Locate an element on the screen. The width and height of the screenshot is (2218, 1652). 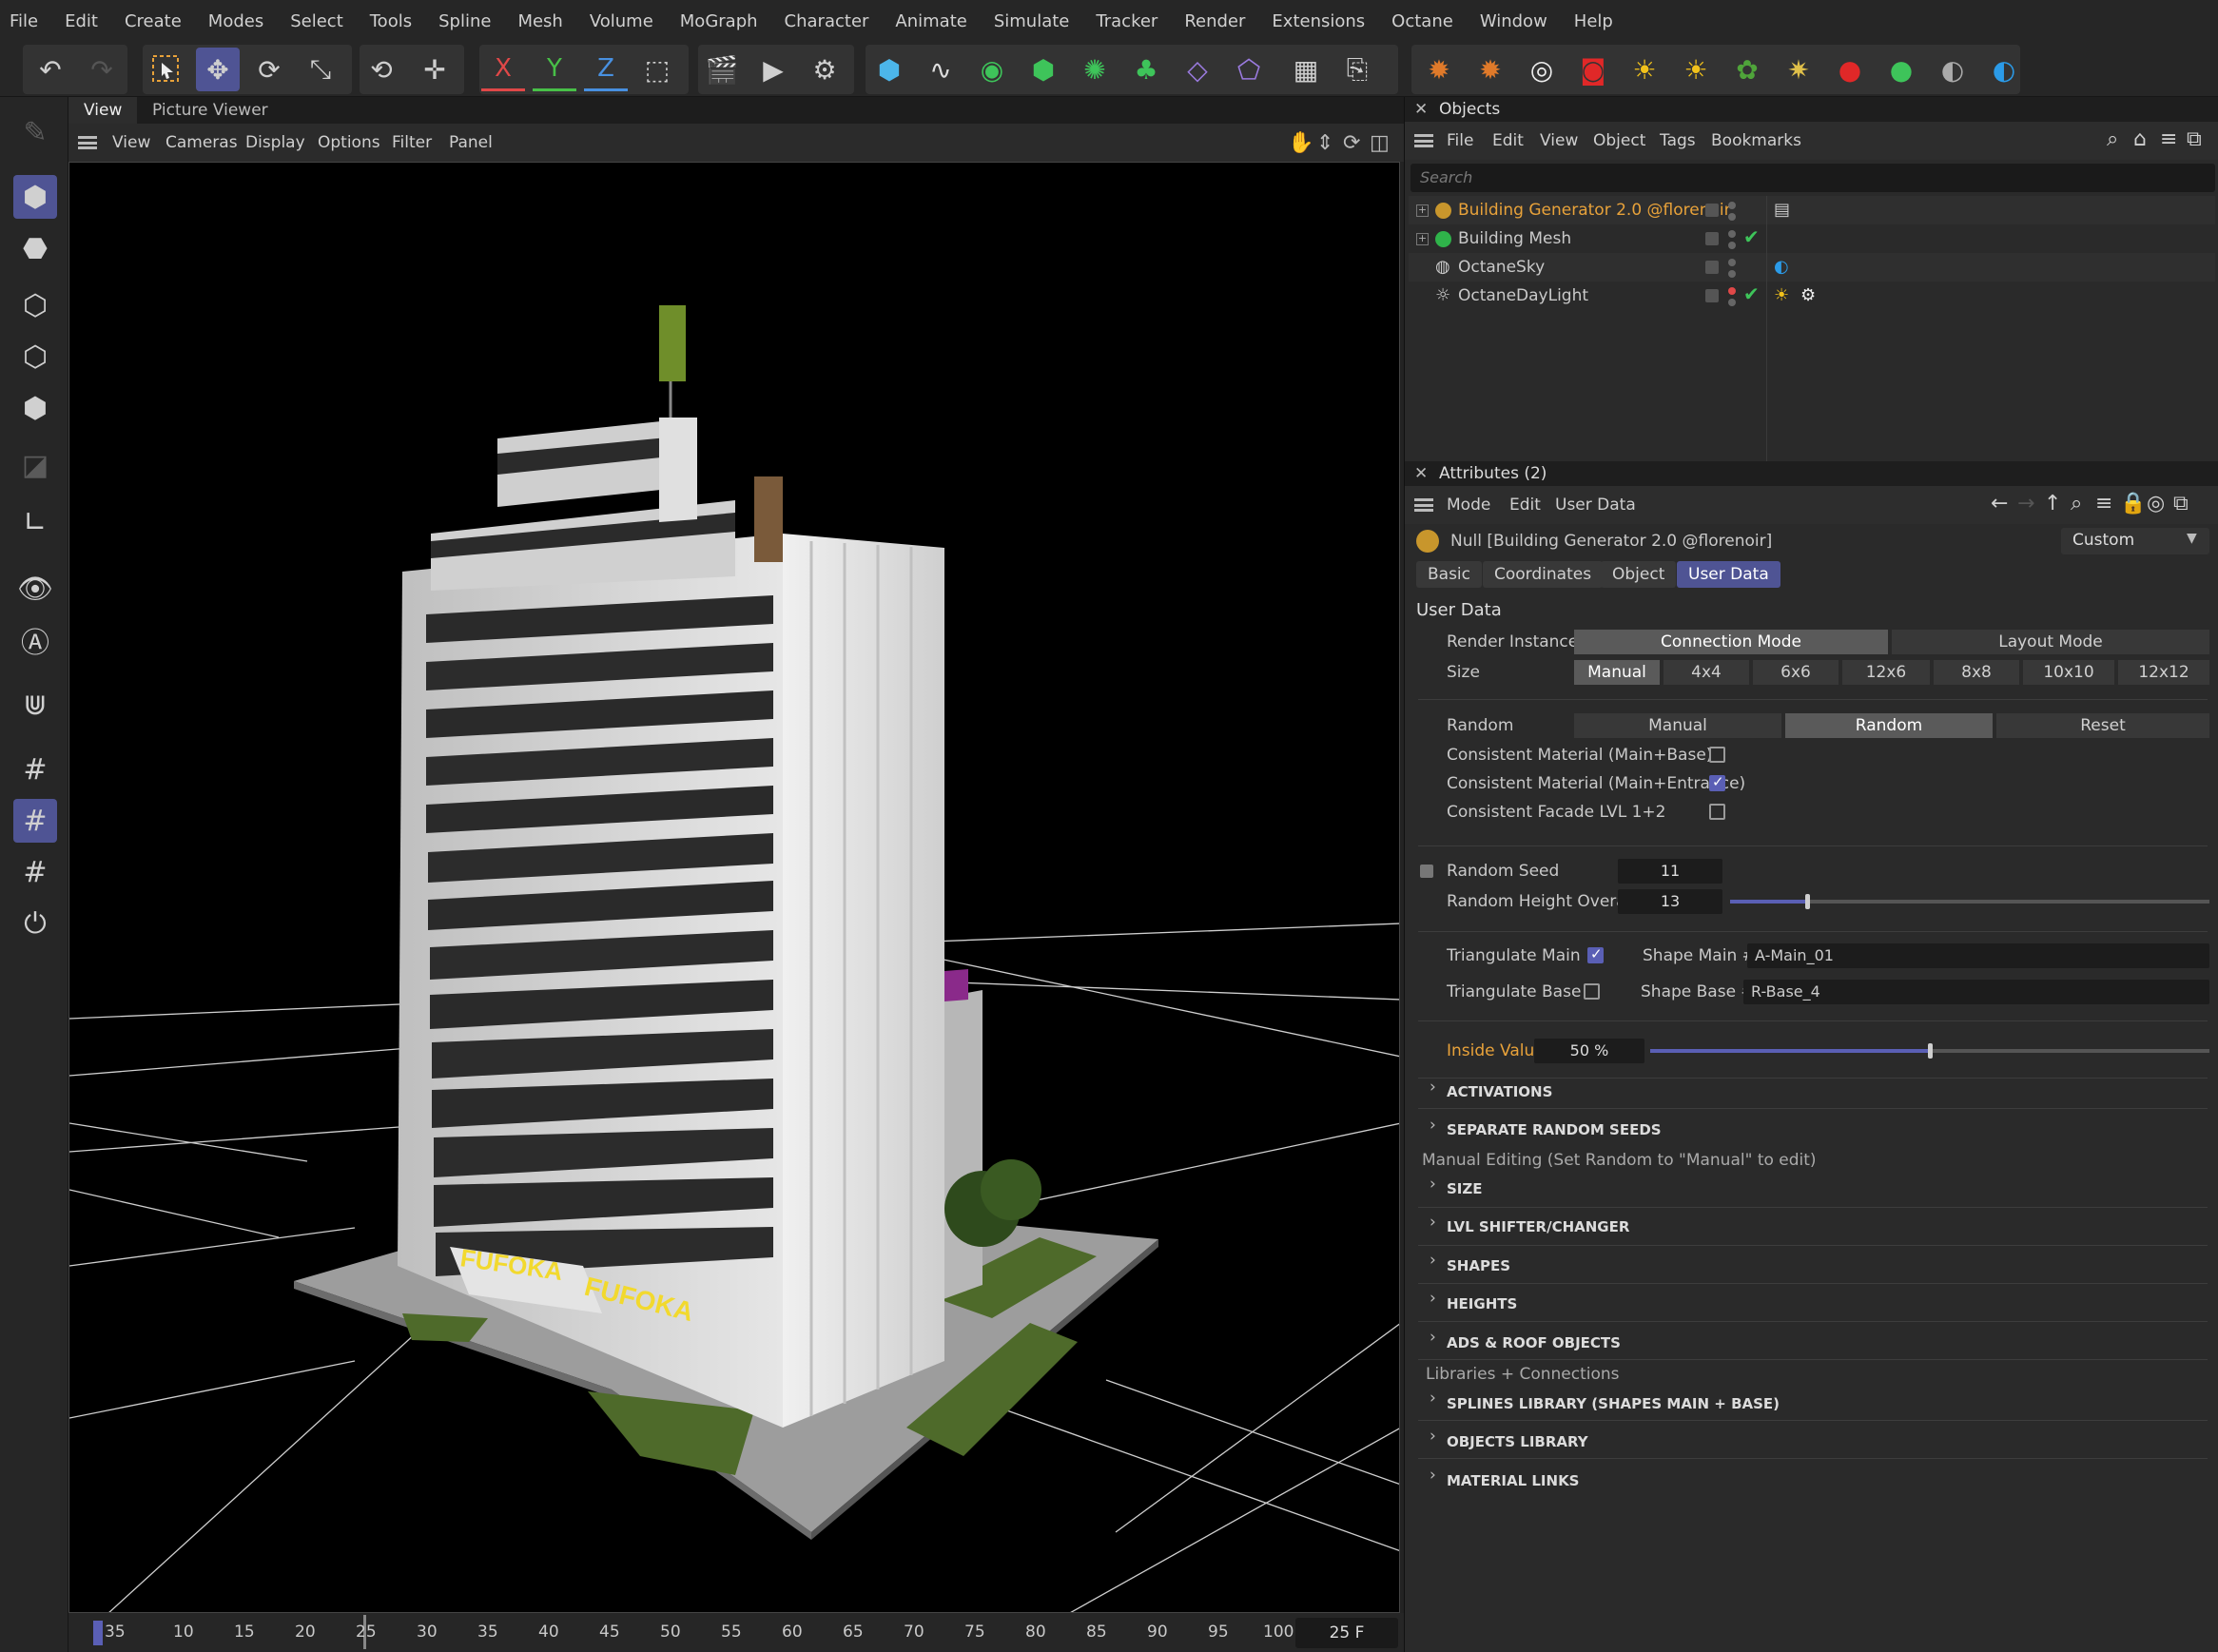
section-splines-library: SPLINES LIBRARY (SHAPES MAIN + BASE) is located at coordinates (1613, 1403).